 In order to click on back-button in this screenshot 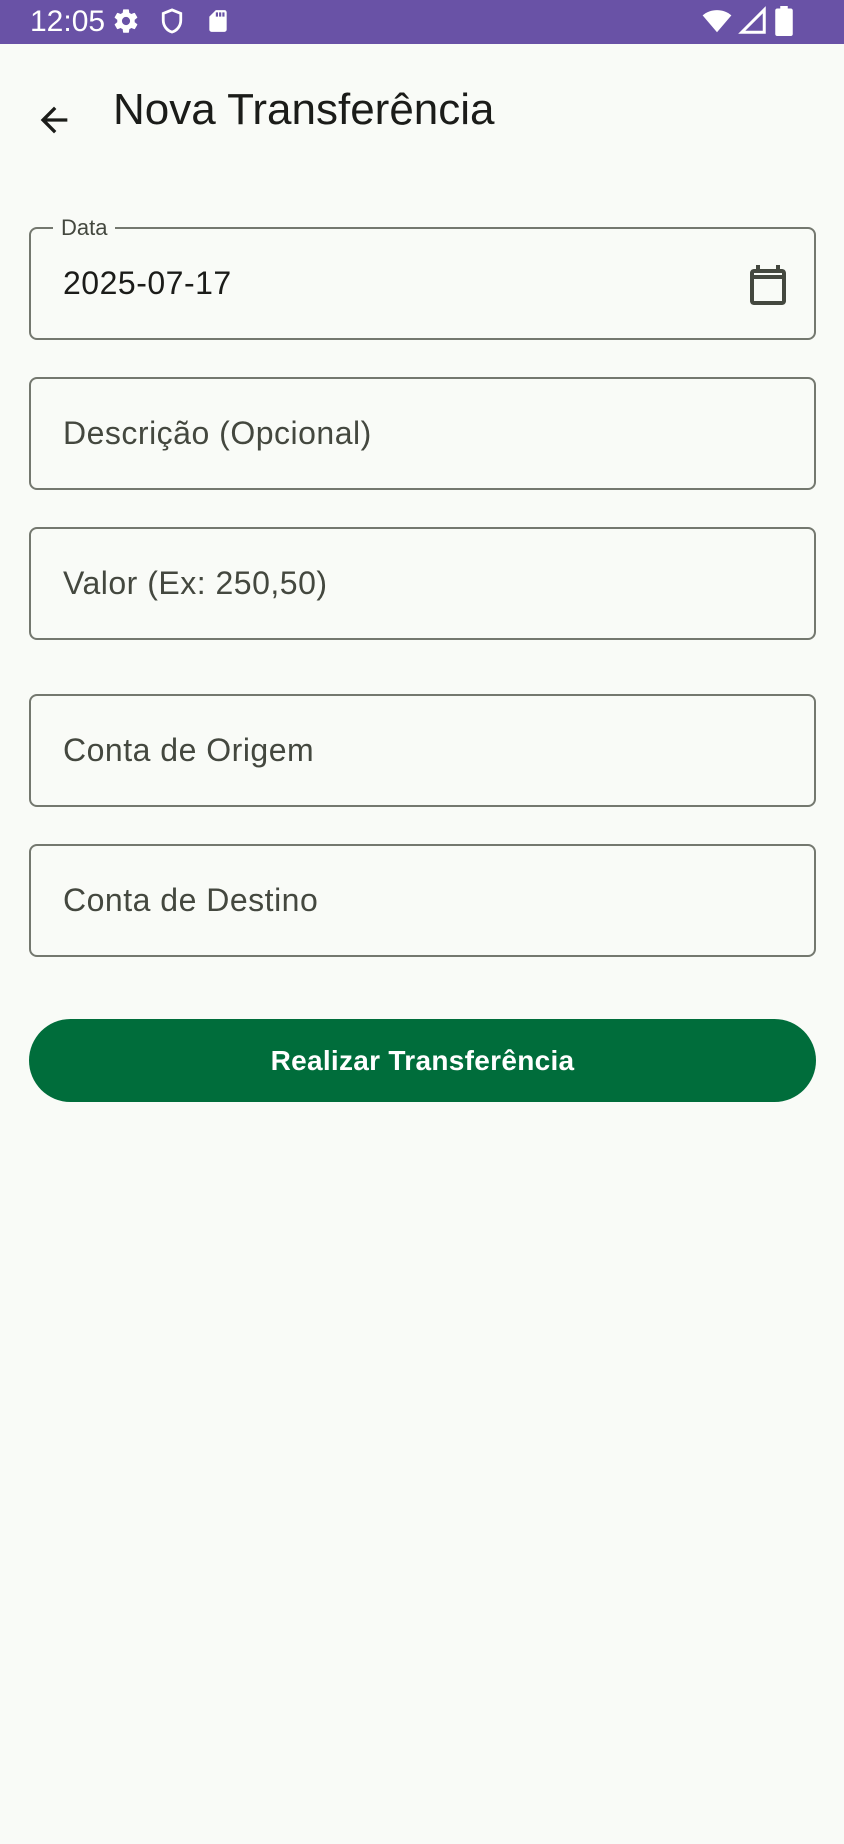, I will do `click(54, 120)`.